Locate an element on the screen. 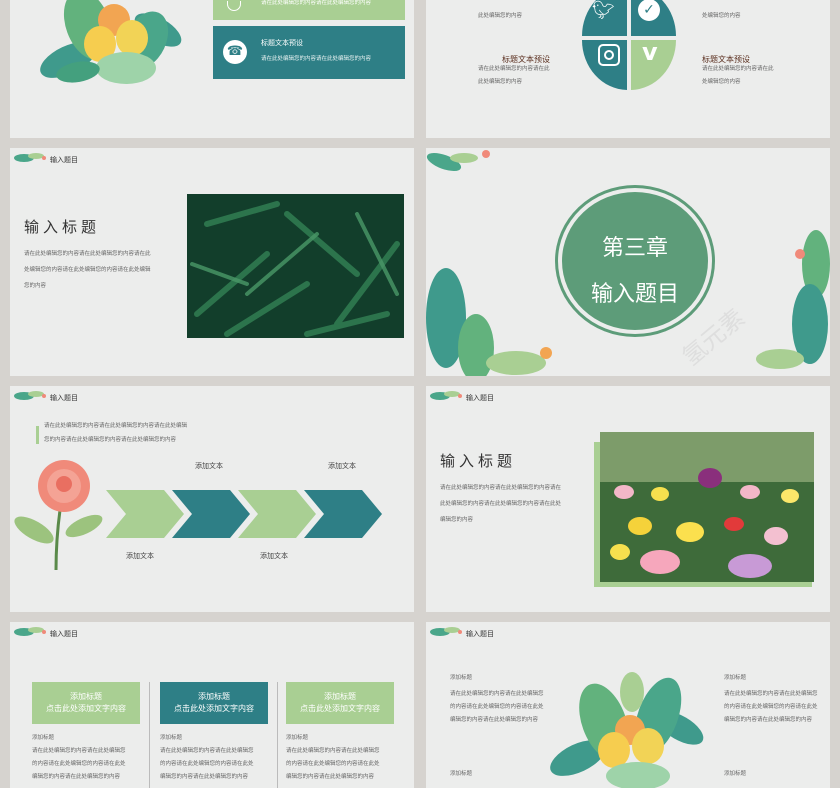 The height and width of the screenshot is (788, 840). left-text-3: 编辑您的内容请在此处编辑您的内容 is located at coordinates (494, 720).